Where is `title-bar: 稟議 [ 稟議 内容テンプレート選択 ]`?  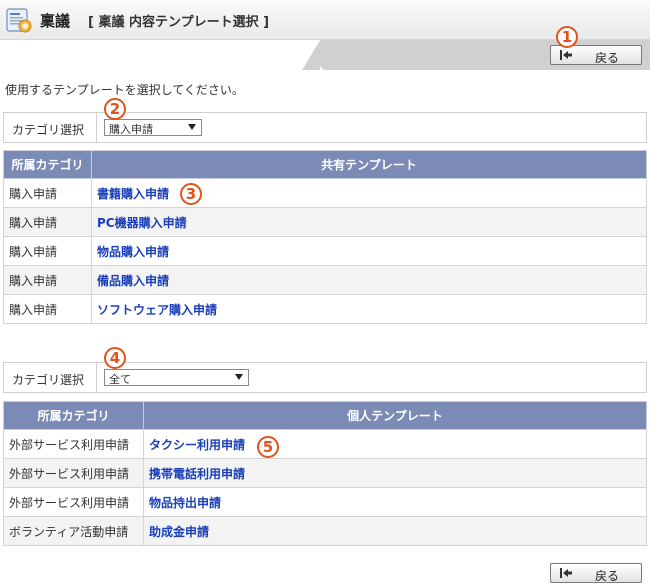 title-bar: 稟議 [ 稟議 内容テンプレート選択 ] is located at coordinates (325, 20).